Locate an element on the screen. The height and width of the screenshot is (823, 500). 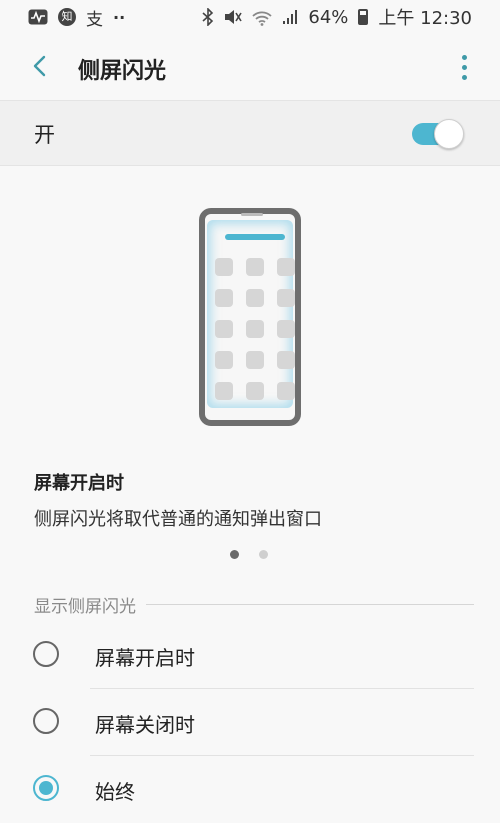
option-screen-on: 屏幕开启时 is located at coordinates (250, 655).